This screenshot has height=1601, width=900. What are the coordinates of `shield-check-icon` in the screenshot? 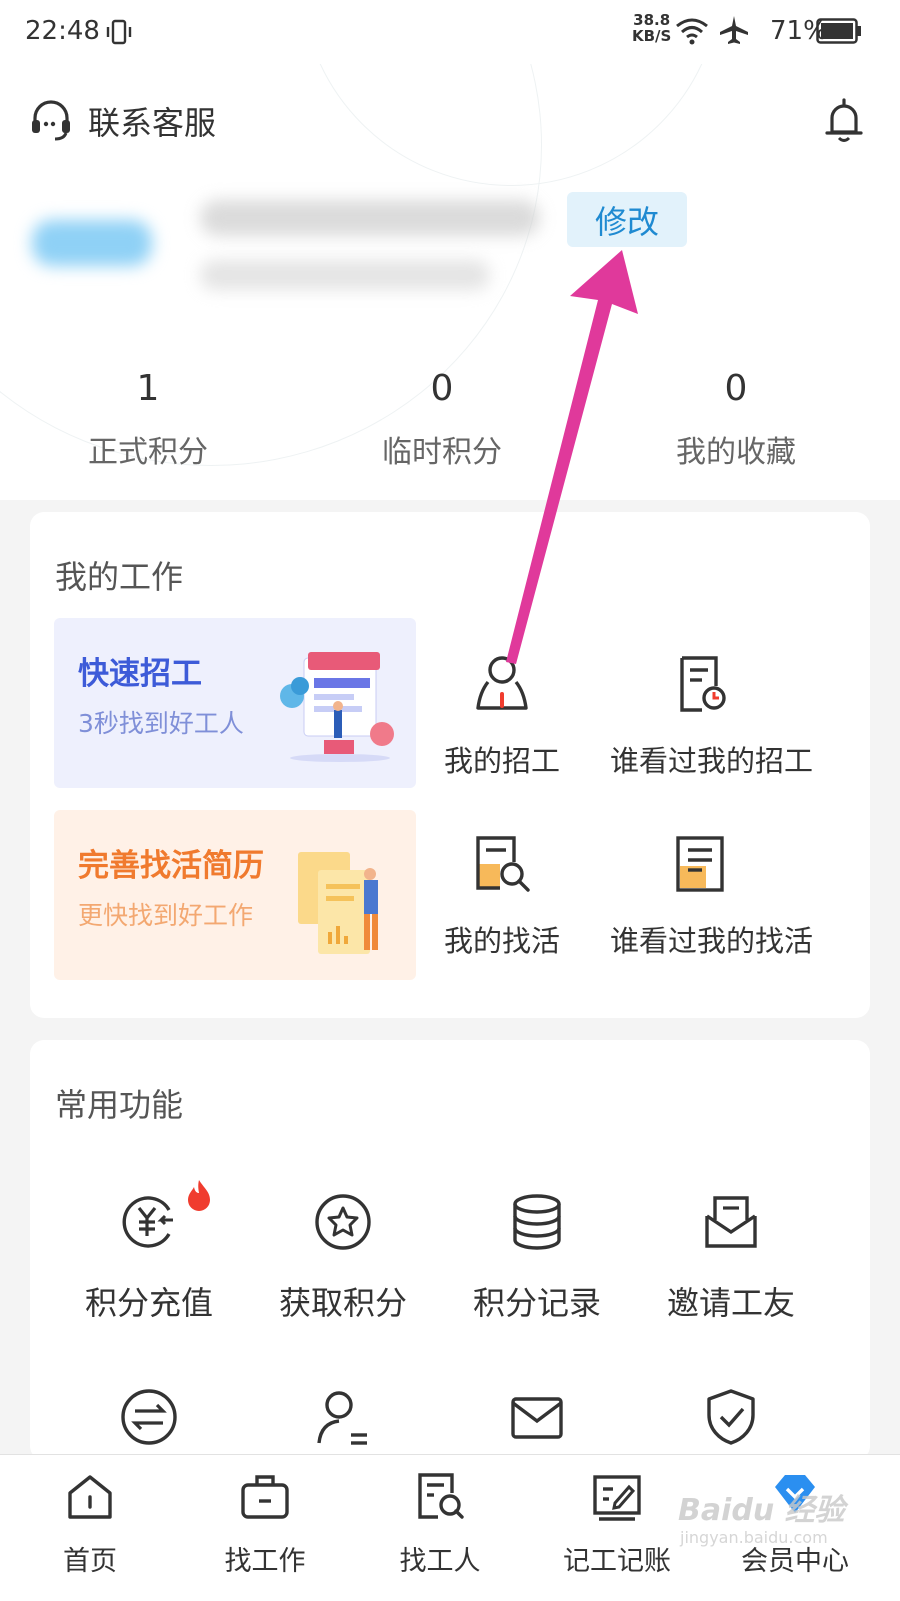 It's located at (731, 1417).